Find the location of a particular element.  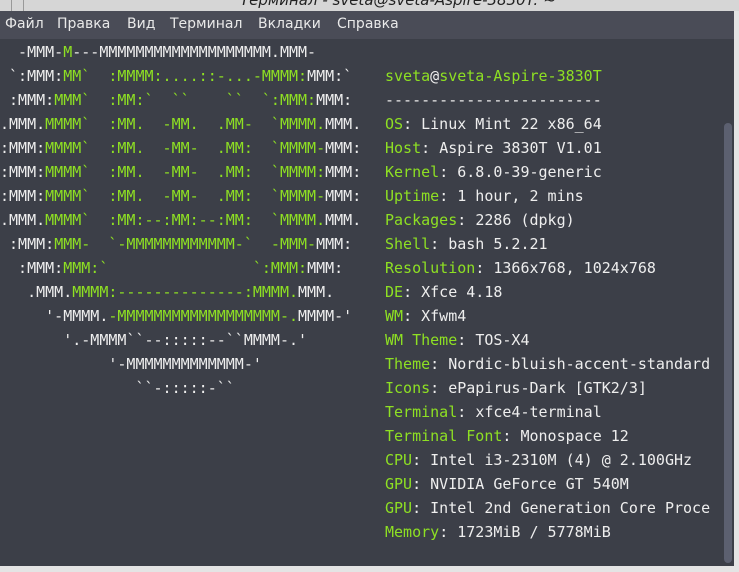

info-row: OS: Linux Mint 22 x86_64 is located at coordinates (493, 124).